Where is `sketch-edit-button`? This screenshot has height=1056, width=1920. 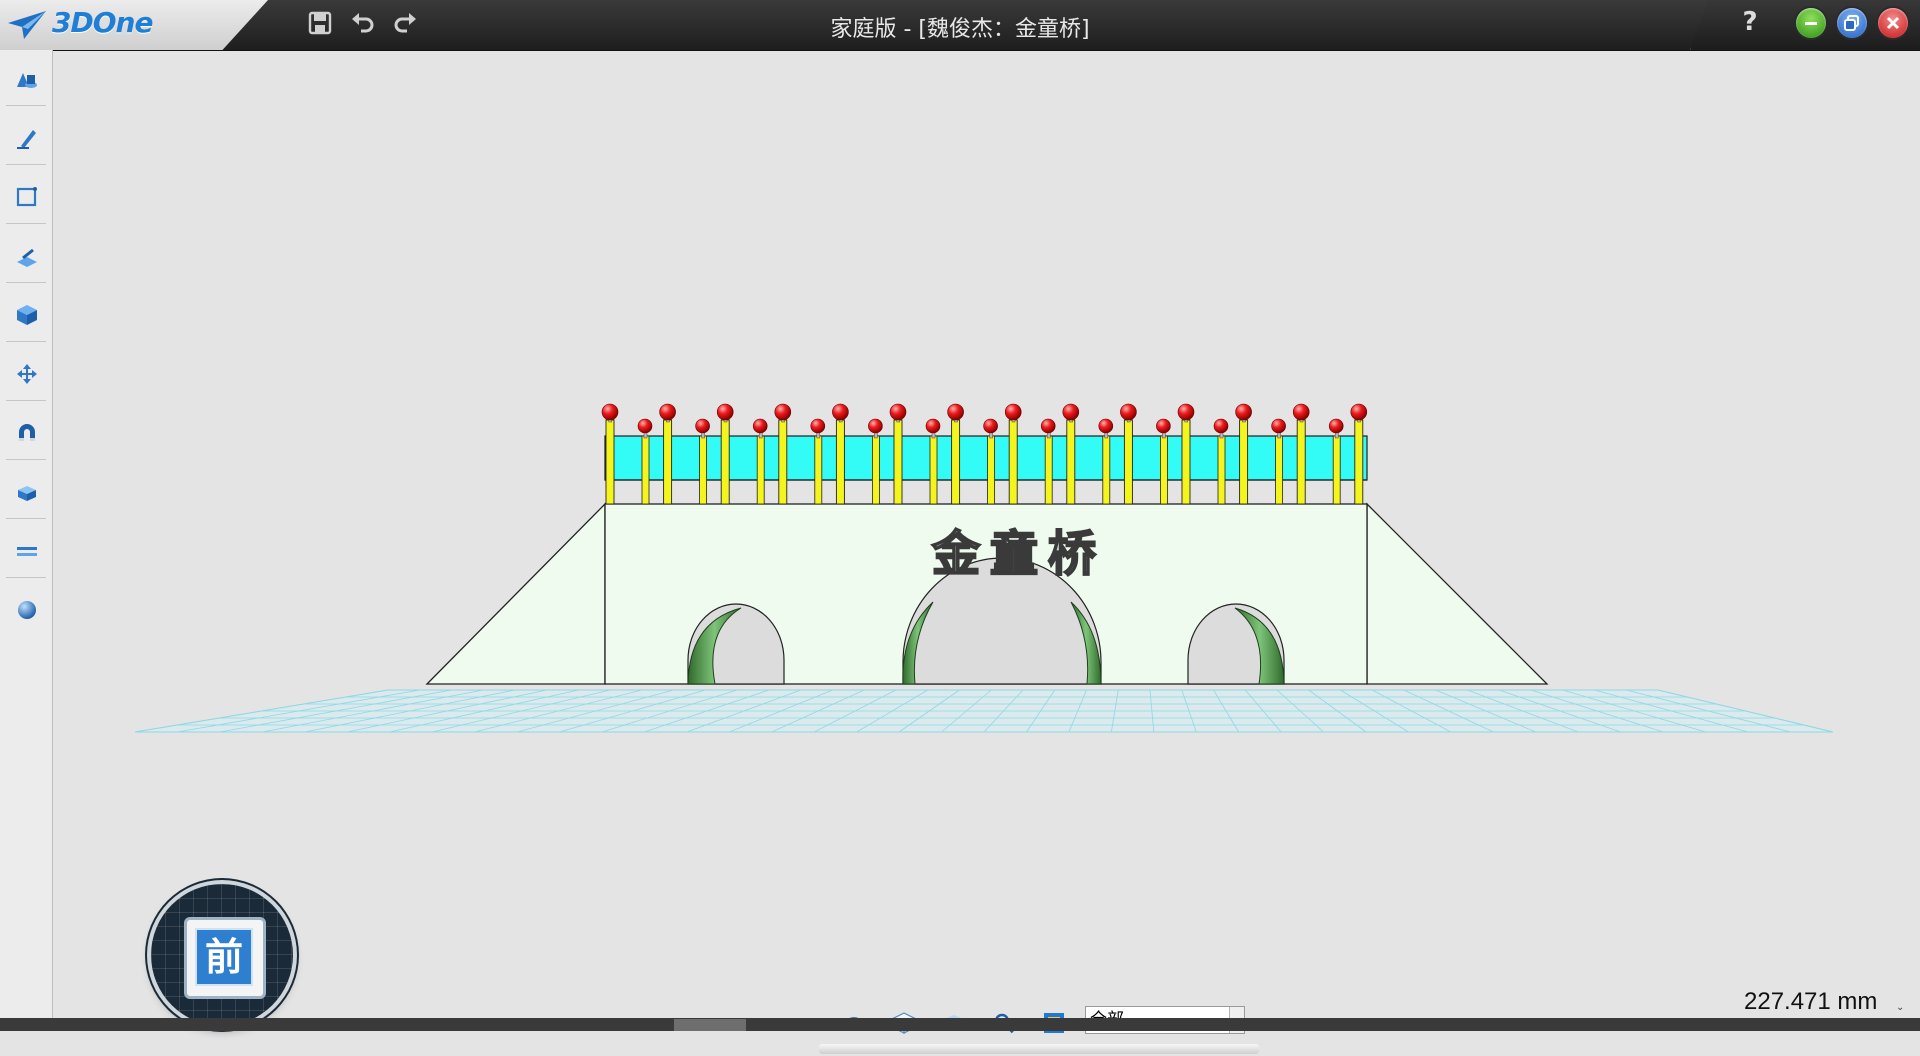 sketch-edit-button is located at coordinates (26, 198).